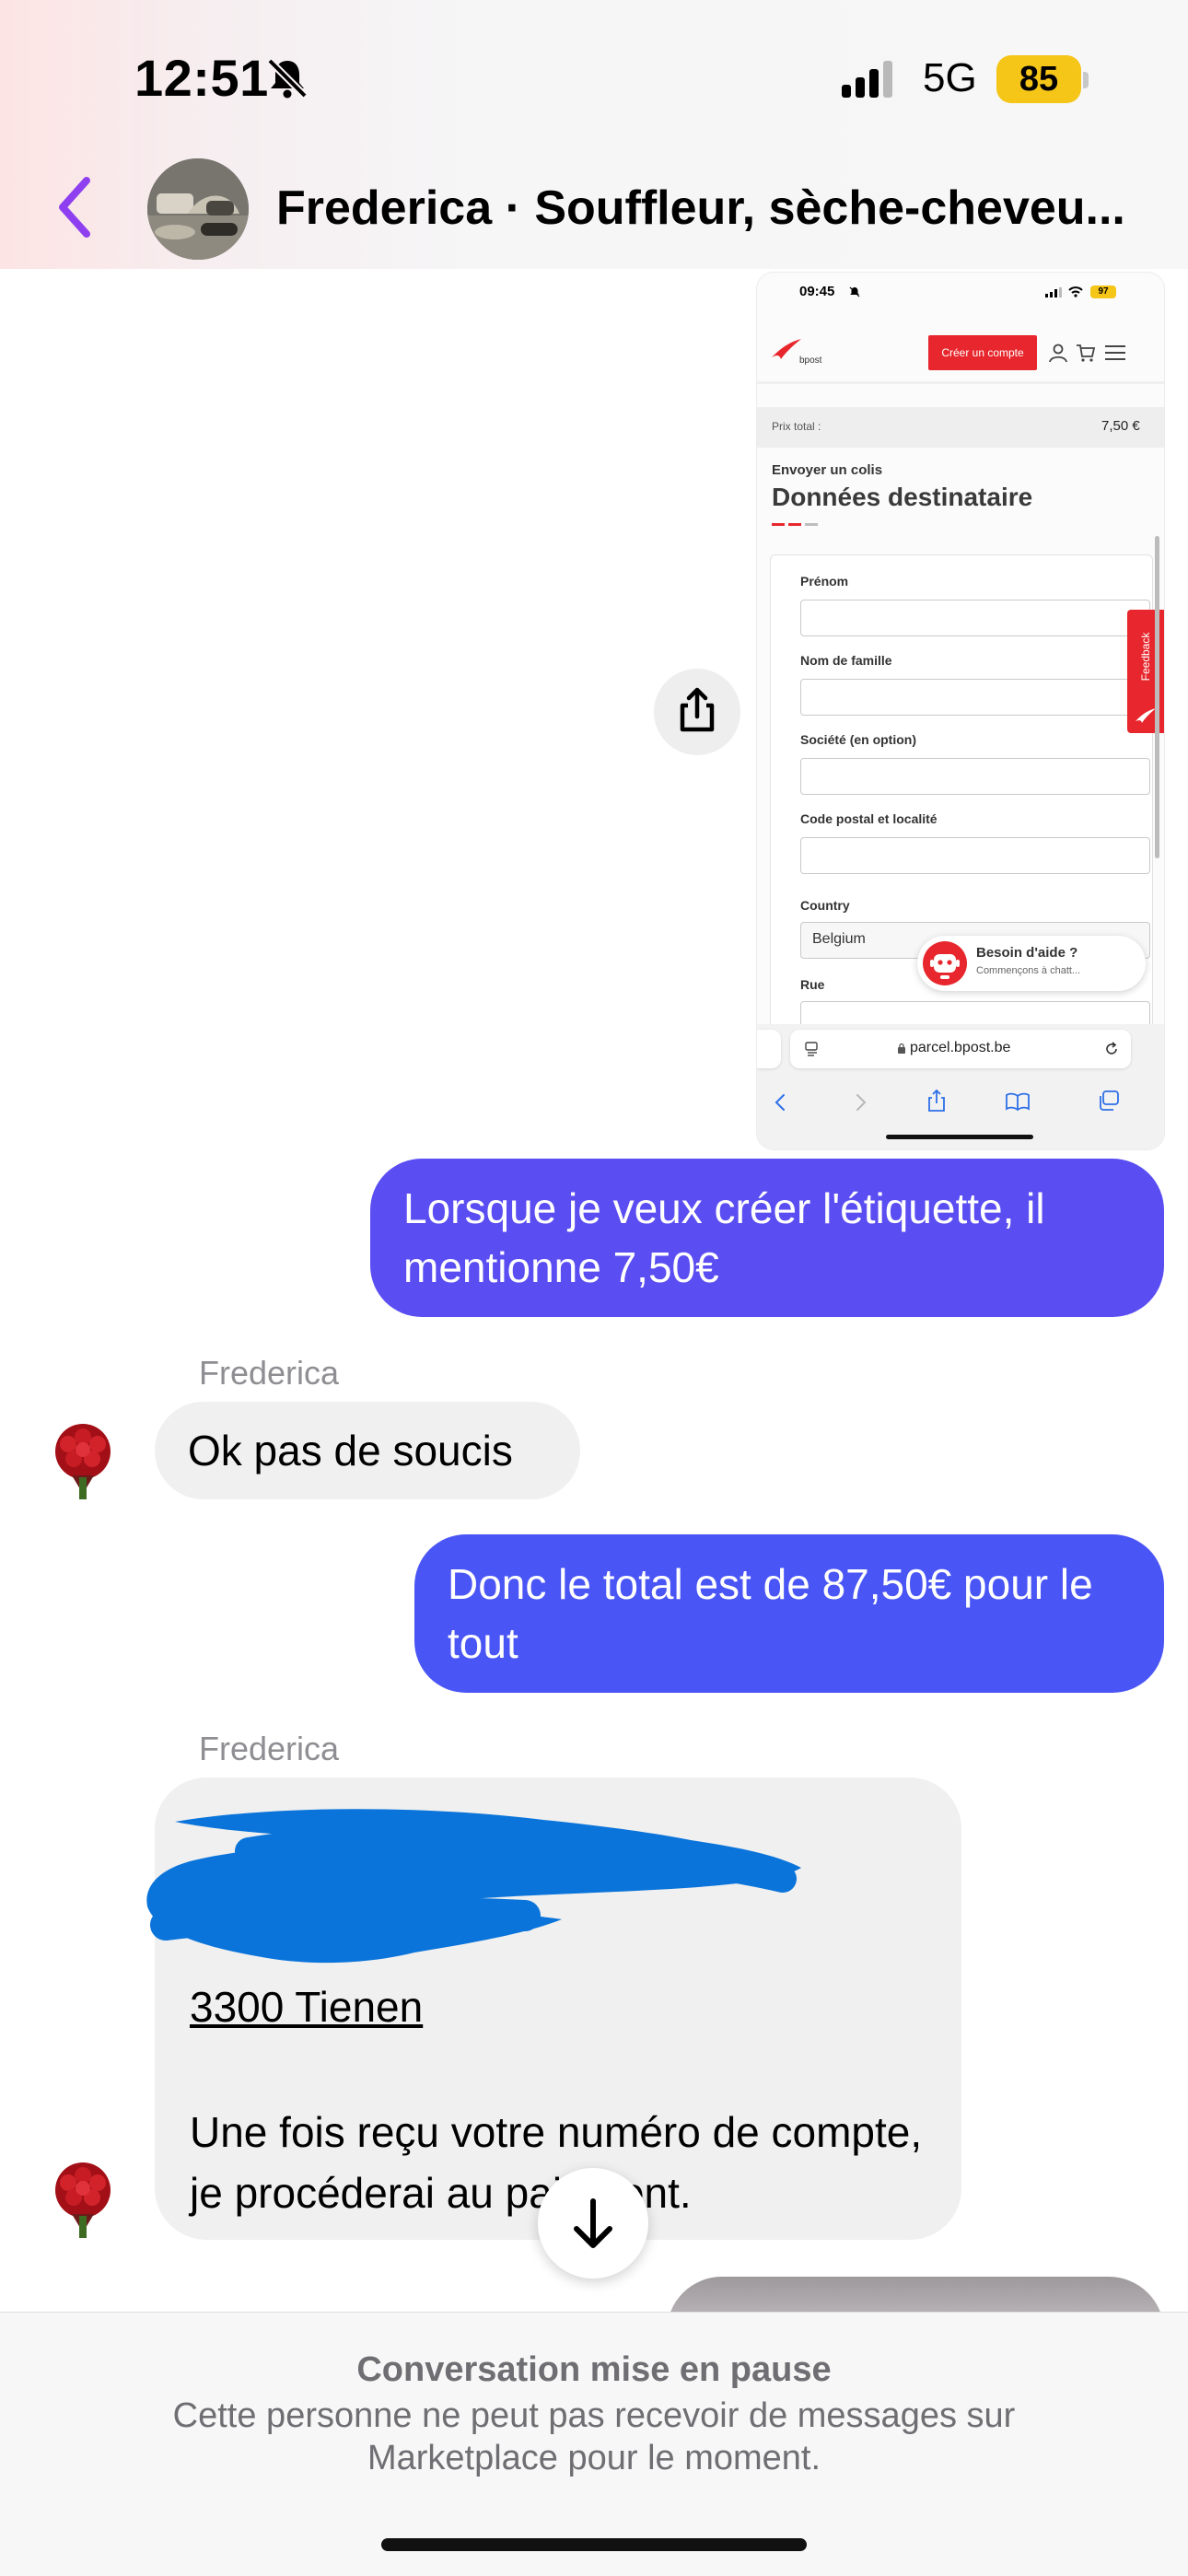 Image resolution: width=1188 pixels, height=2576 pixels. Describe the element at coordinates (1018, 1101) in the screenshot. I see `bookmarks-icon` at that location.